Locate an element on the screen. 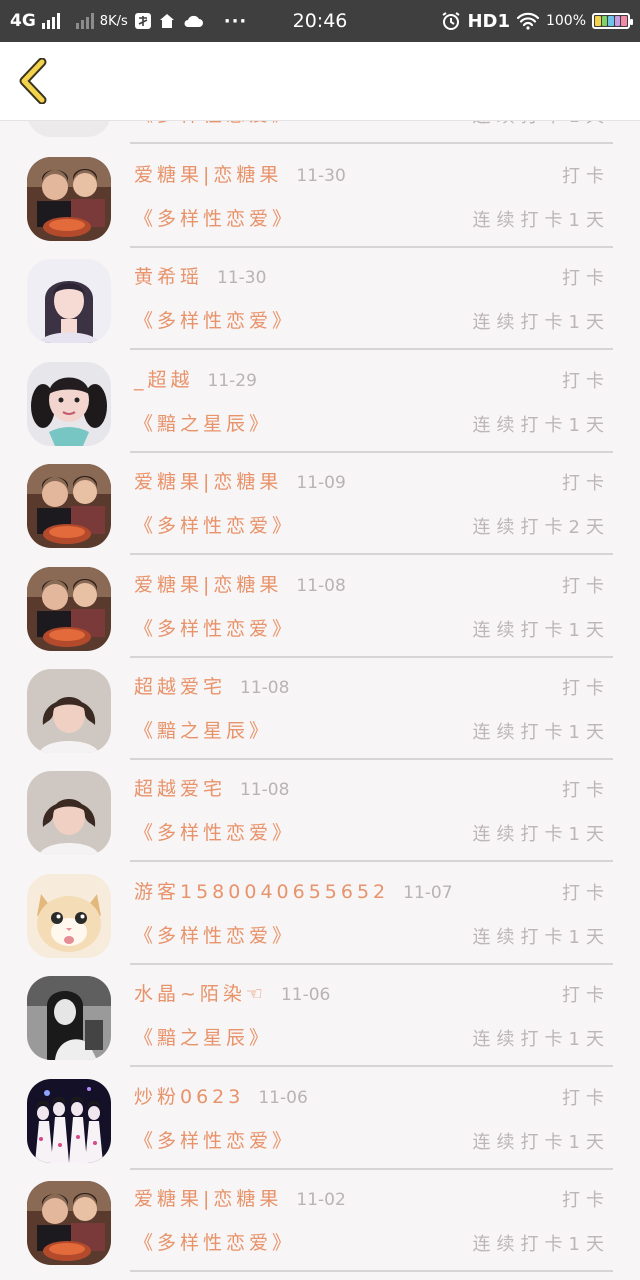  list-item: 超越爱宅 11-08 打卡《黯之星辰》 连续打卡1天 is located at coordinates (320, 709).